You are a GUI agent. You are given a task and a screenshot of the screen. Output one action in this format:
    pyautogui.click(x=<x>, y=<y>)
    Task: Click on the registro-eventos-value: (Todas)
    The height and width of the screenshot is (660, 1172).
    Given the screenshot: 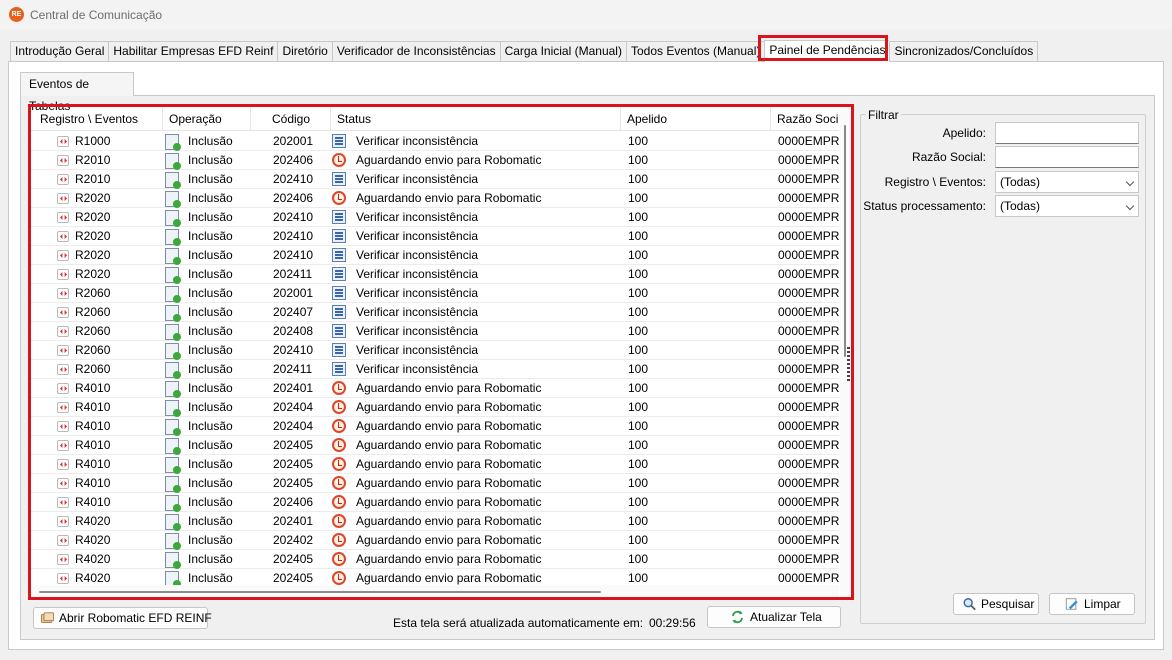 What is the action you would take?
    pyautogui.click(x=1020, y=182)
    